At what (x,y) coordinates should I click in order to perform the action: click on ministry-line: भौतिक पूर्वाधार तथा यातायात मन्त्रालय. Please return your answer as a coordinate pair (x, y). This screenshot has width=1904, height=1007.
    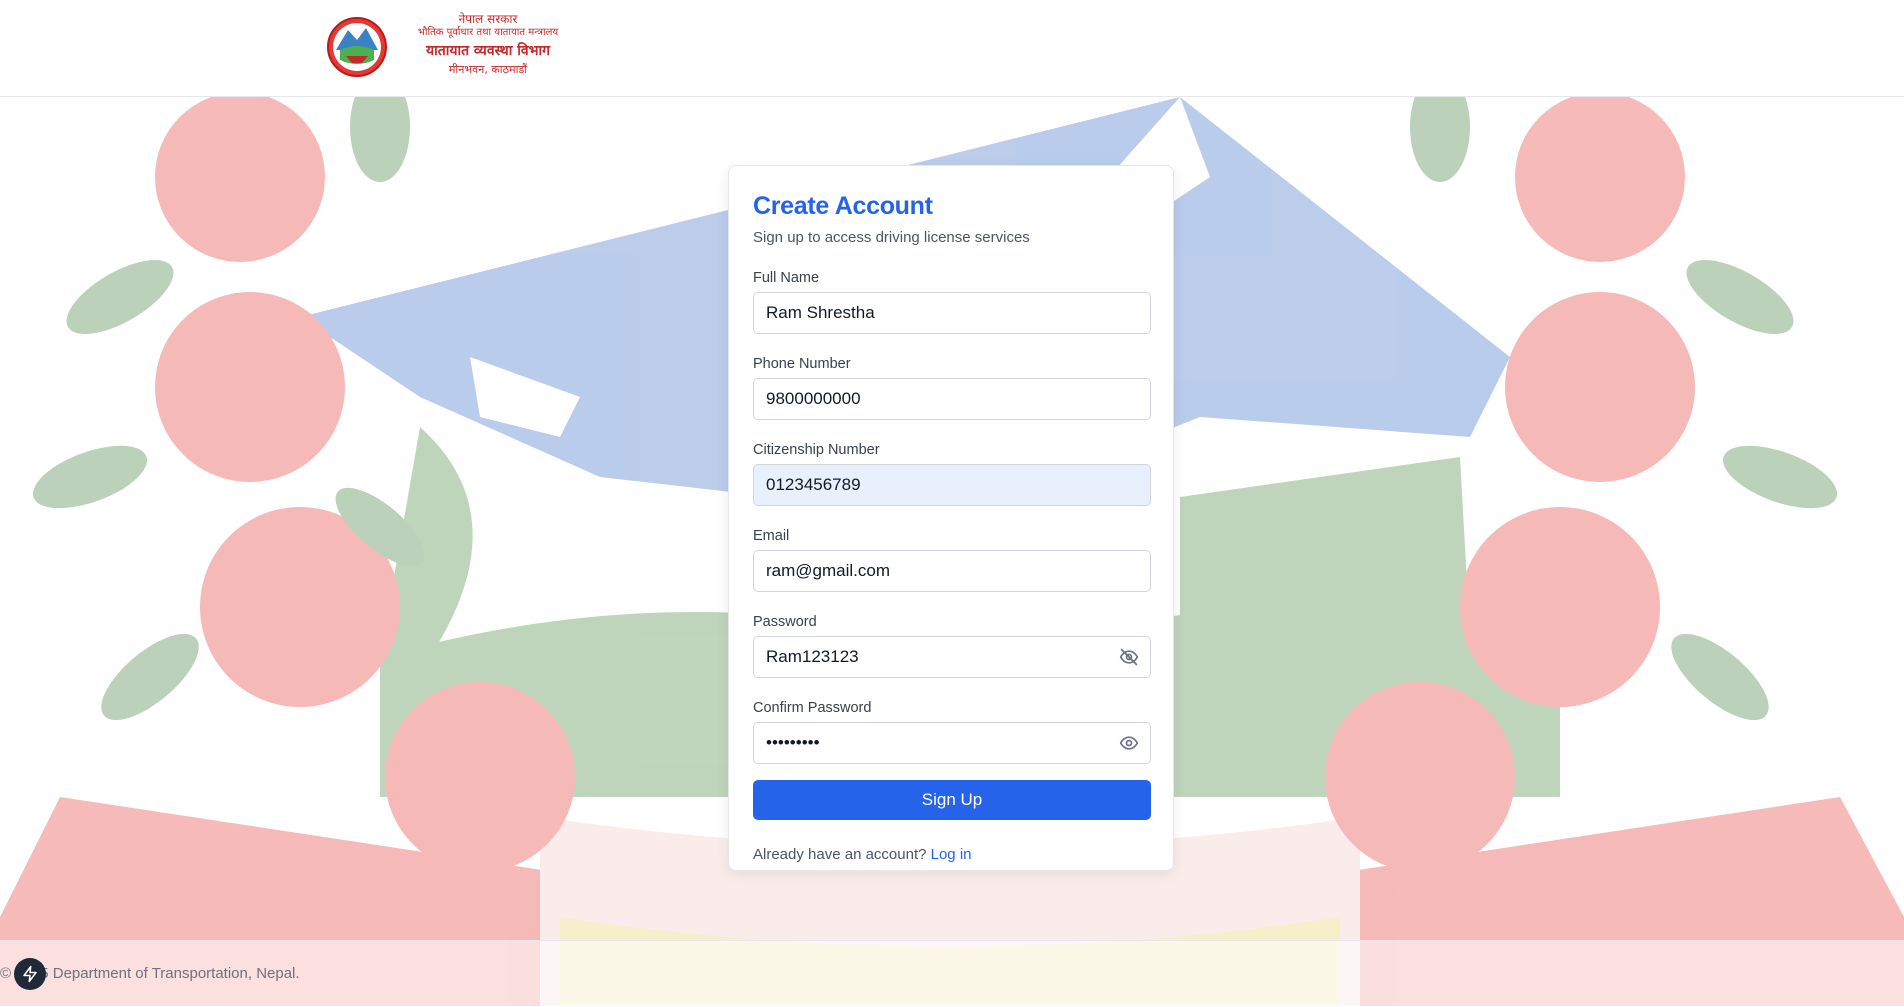
    Looking at the image, I should click on (488, 32).